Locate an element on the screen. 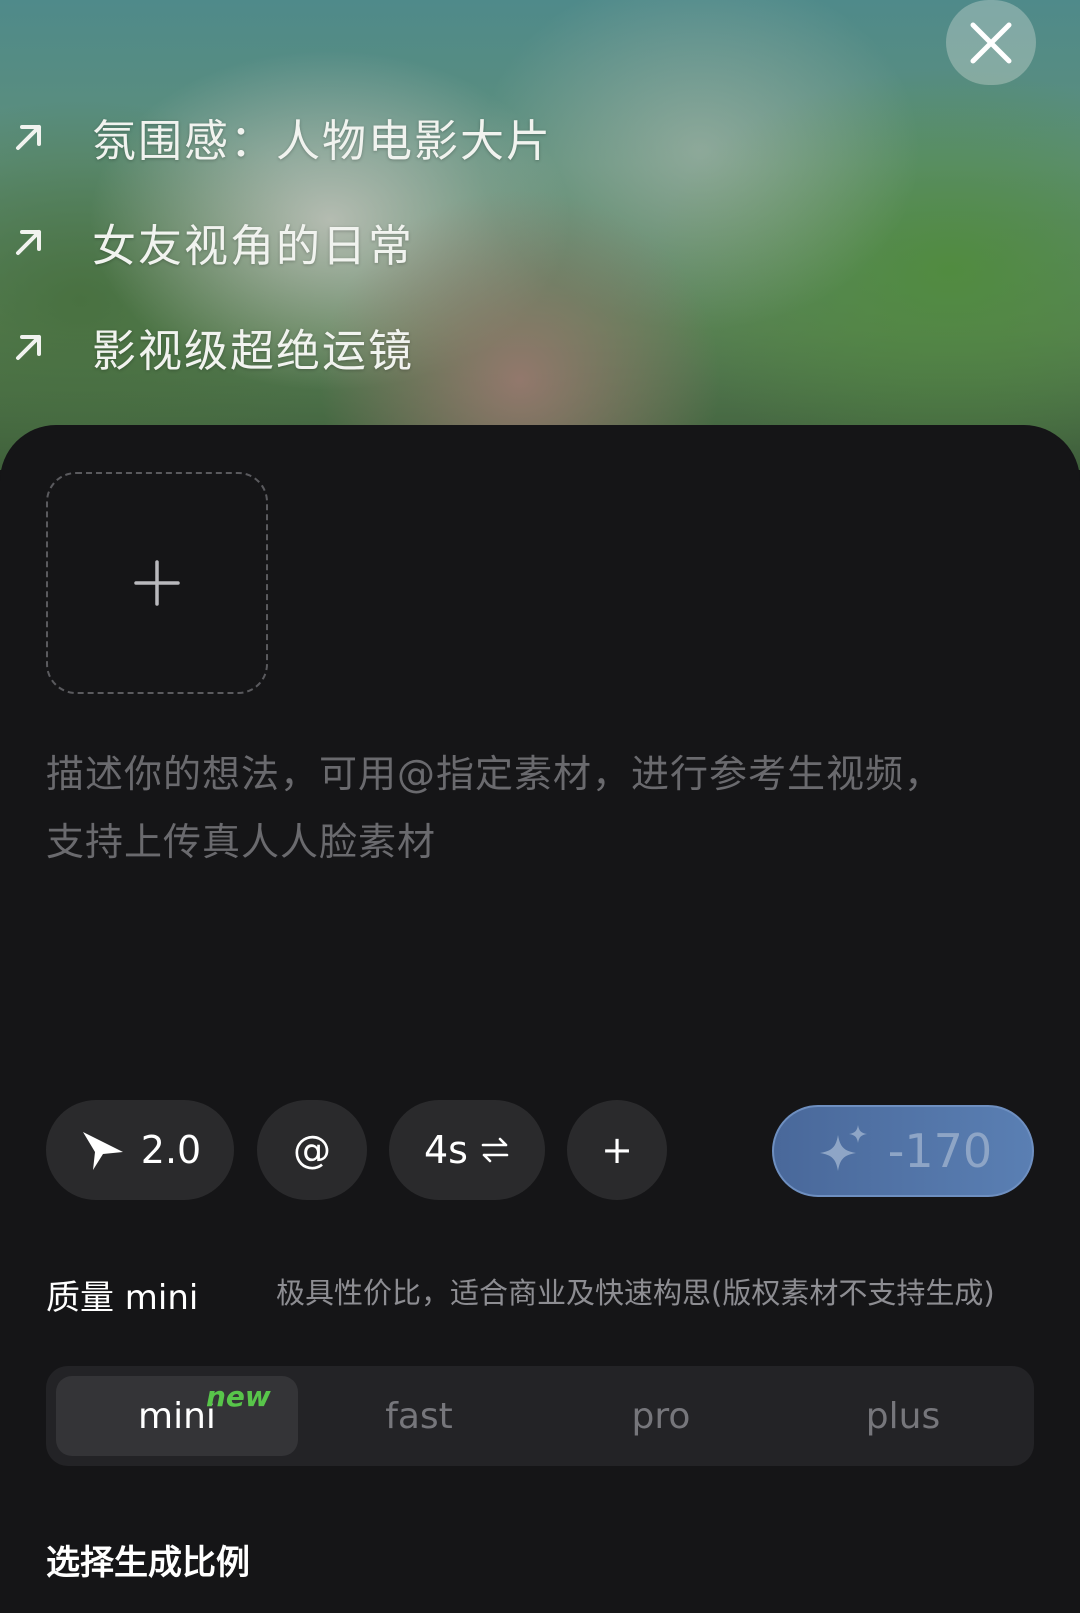  more-options-button: + is located at coordinates (617, 1150).